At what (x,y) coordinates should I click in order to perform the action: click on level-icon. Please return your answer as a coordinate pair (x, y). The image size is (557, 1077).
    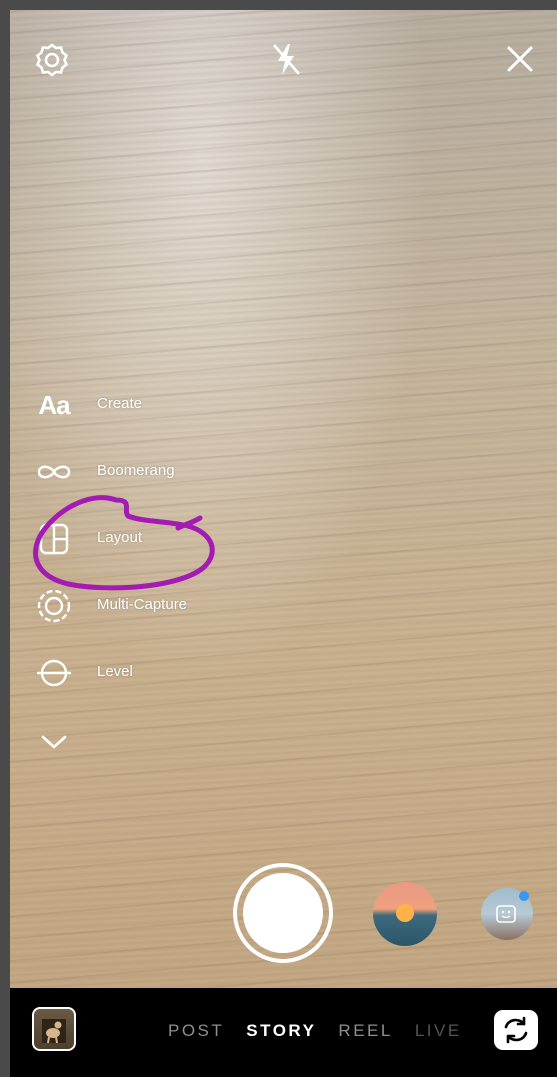
    Looking at the image, I should click on (54, 673).